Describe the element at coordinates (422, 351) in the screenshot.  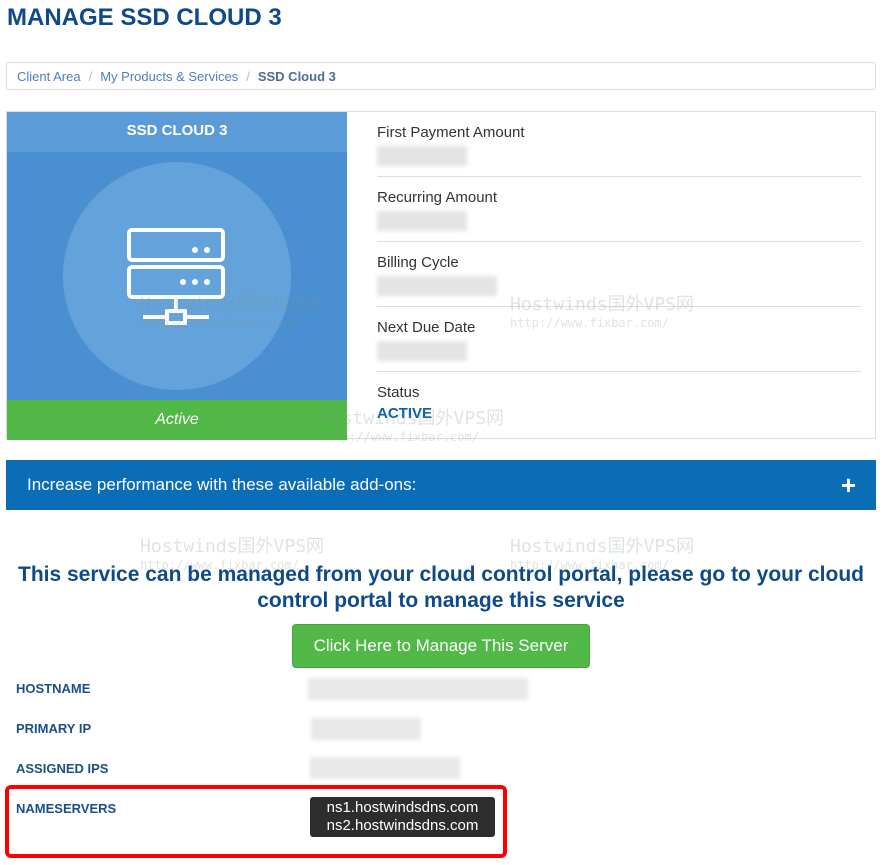
I see `next-due-value` at that location.